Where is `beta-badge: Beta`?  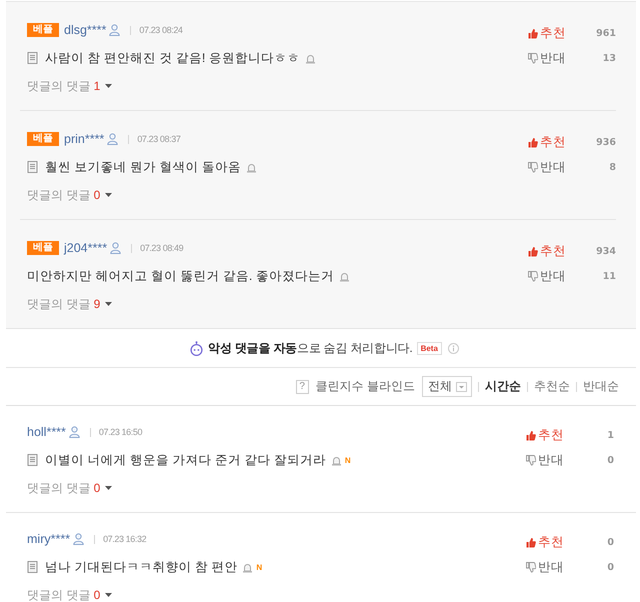
beta-badge: Beta is located at coordinates (429, 348).